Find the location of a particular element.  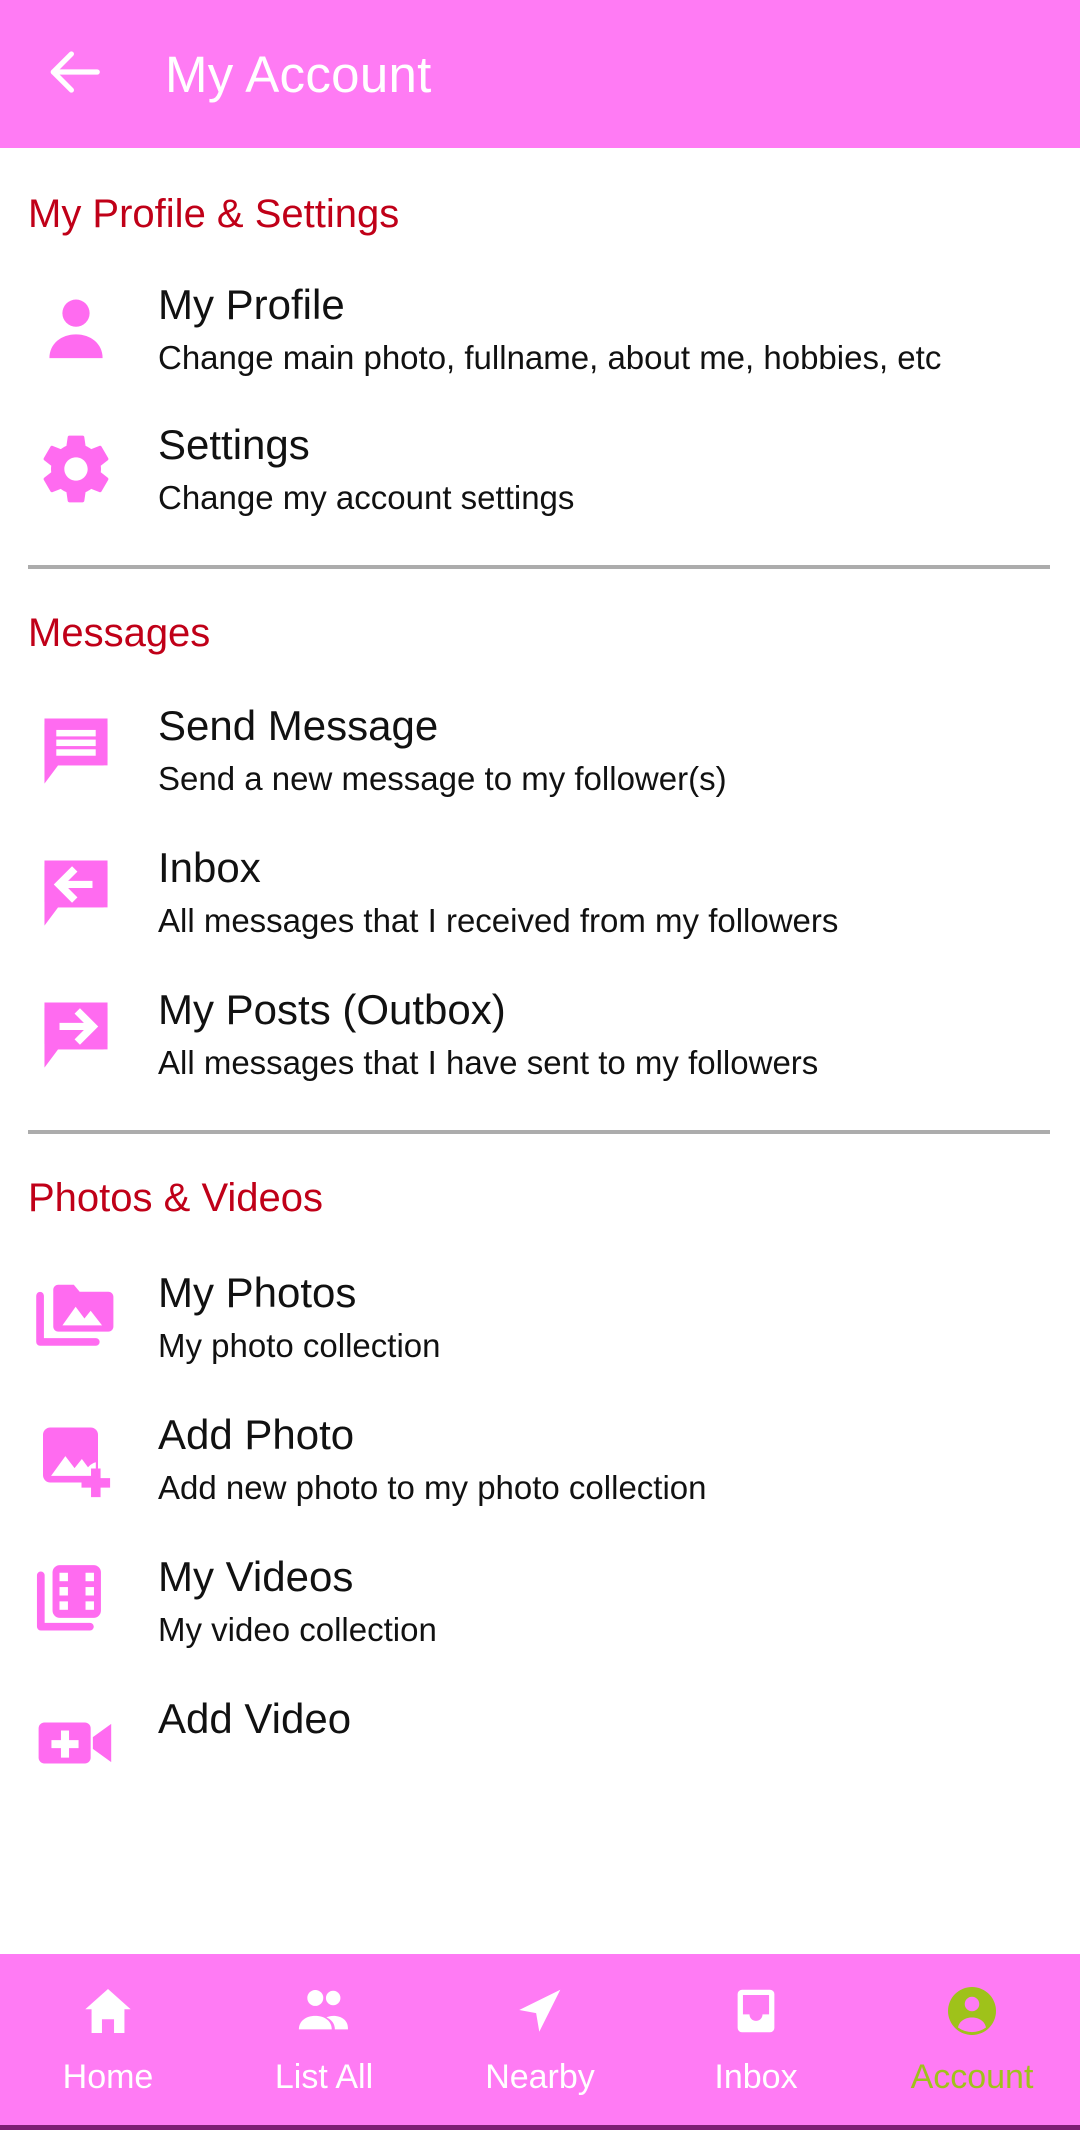

nav-item-list-all: List All is located at coordinates (324, 2039).